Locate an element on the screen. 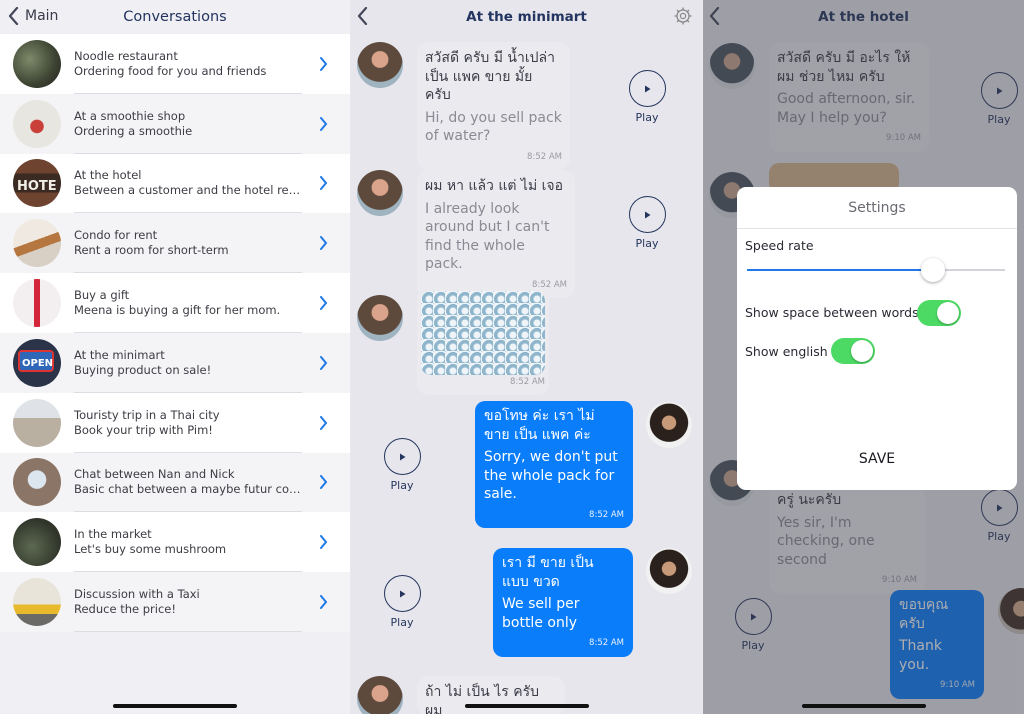 Image resolution: width=1024 pixels, height=714 pixels. conversation-subtitle: Buying product on sale! is located at coordinates (143, 369).